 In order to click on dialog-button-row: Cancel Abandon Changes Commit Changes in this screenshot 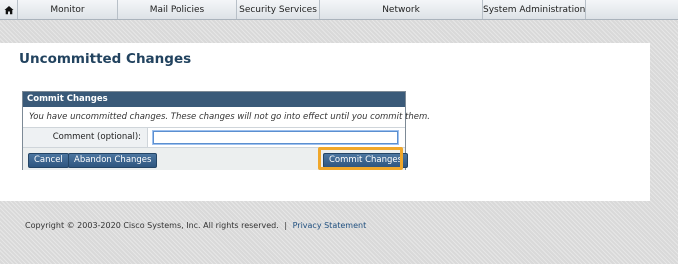, I will do `click(216, 159)`.